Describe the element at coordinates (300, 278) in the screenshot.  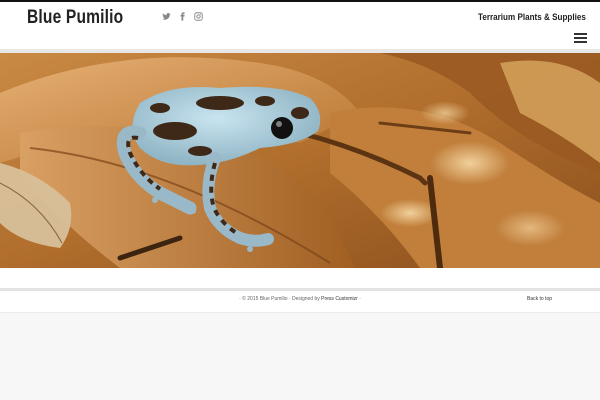
I see `content-spacer` at that location.